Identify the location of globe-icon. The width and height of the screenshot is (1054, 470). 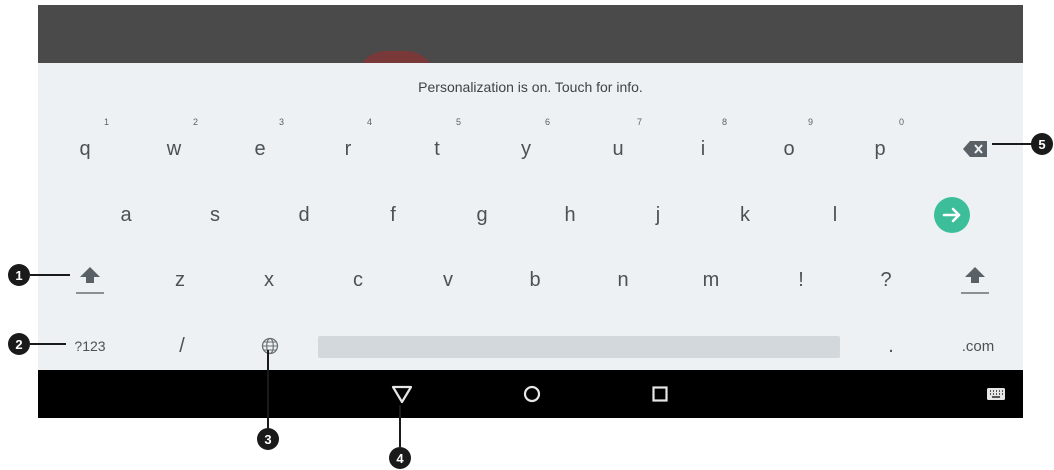
(270, 346).